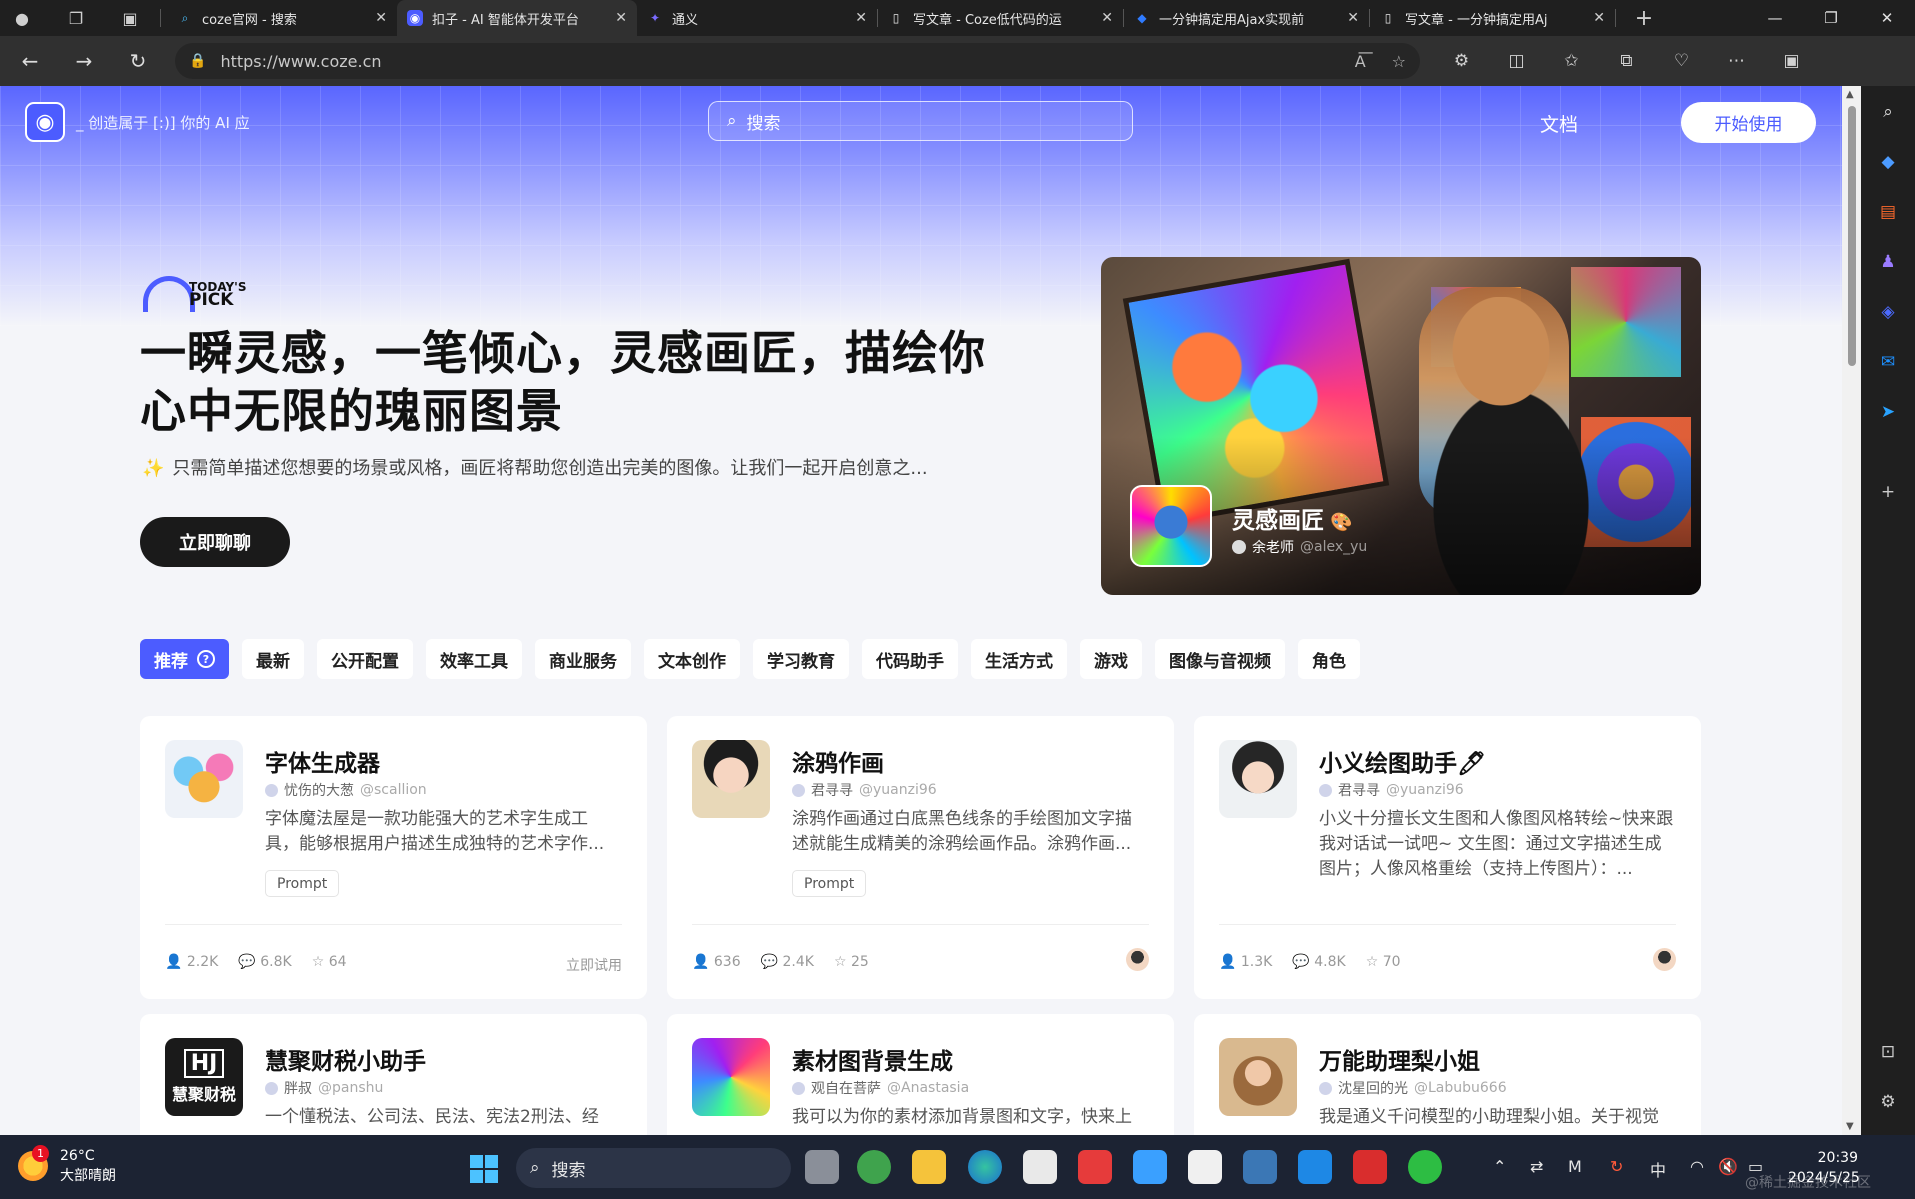  Describe the element at coordinates (985, 1167) in the screenshot. I see `edge-browser-icon` at that location.